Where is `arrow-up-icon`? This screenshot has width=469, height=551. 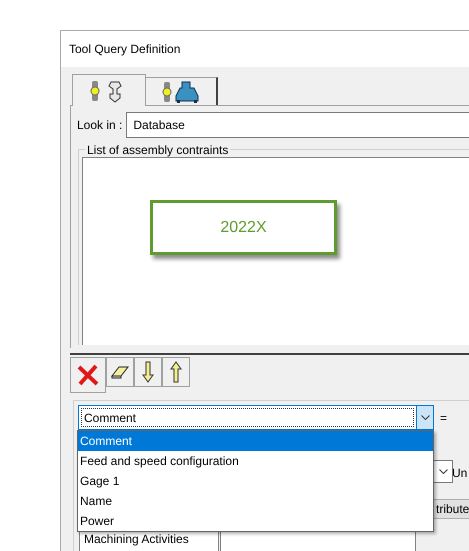 arrow-up-icon is located at coordinates (176, 372).